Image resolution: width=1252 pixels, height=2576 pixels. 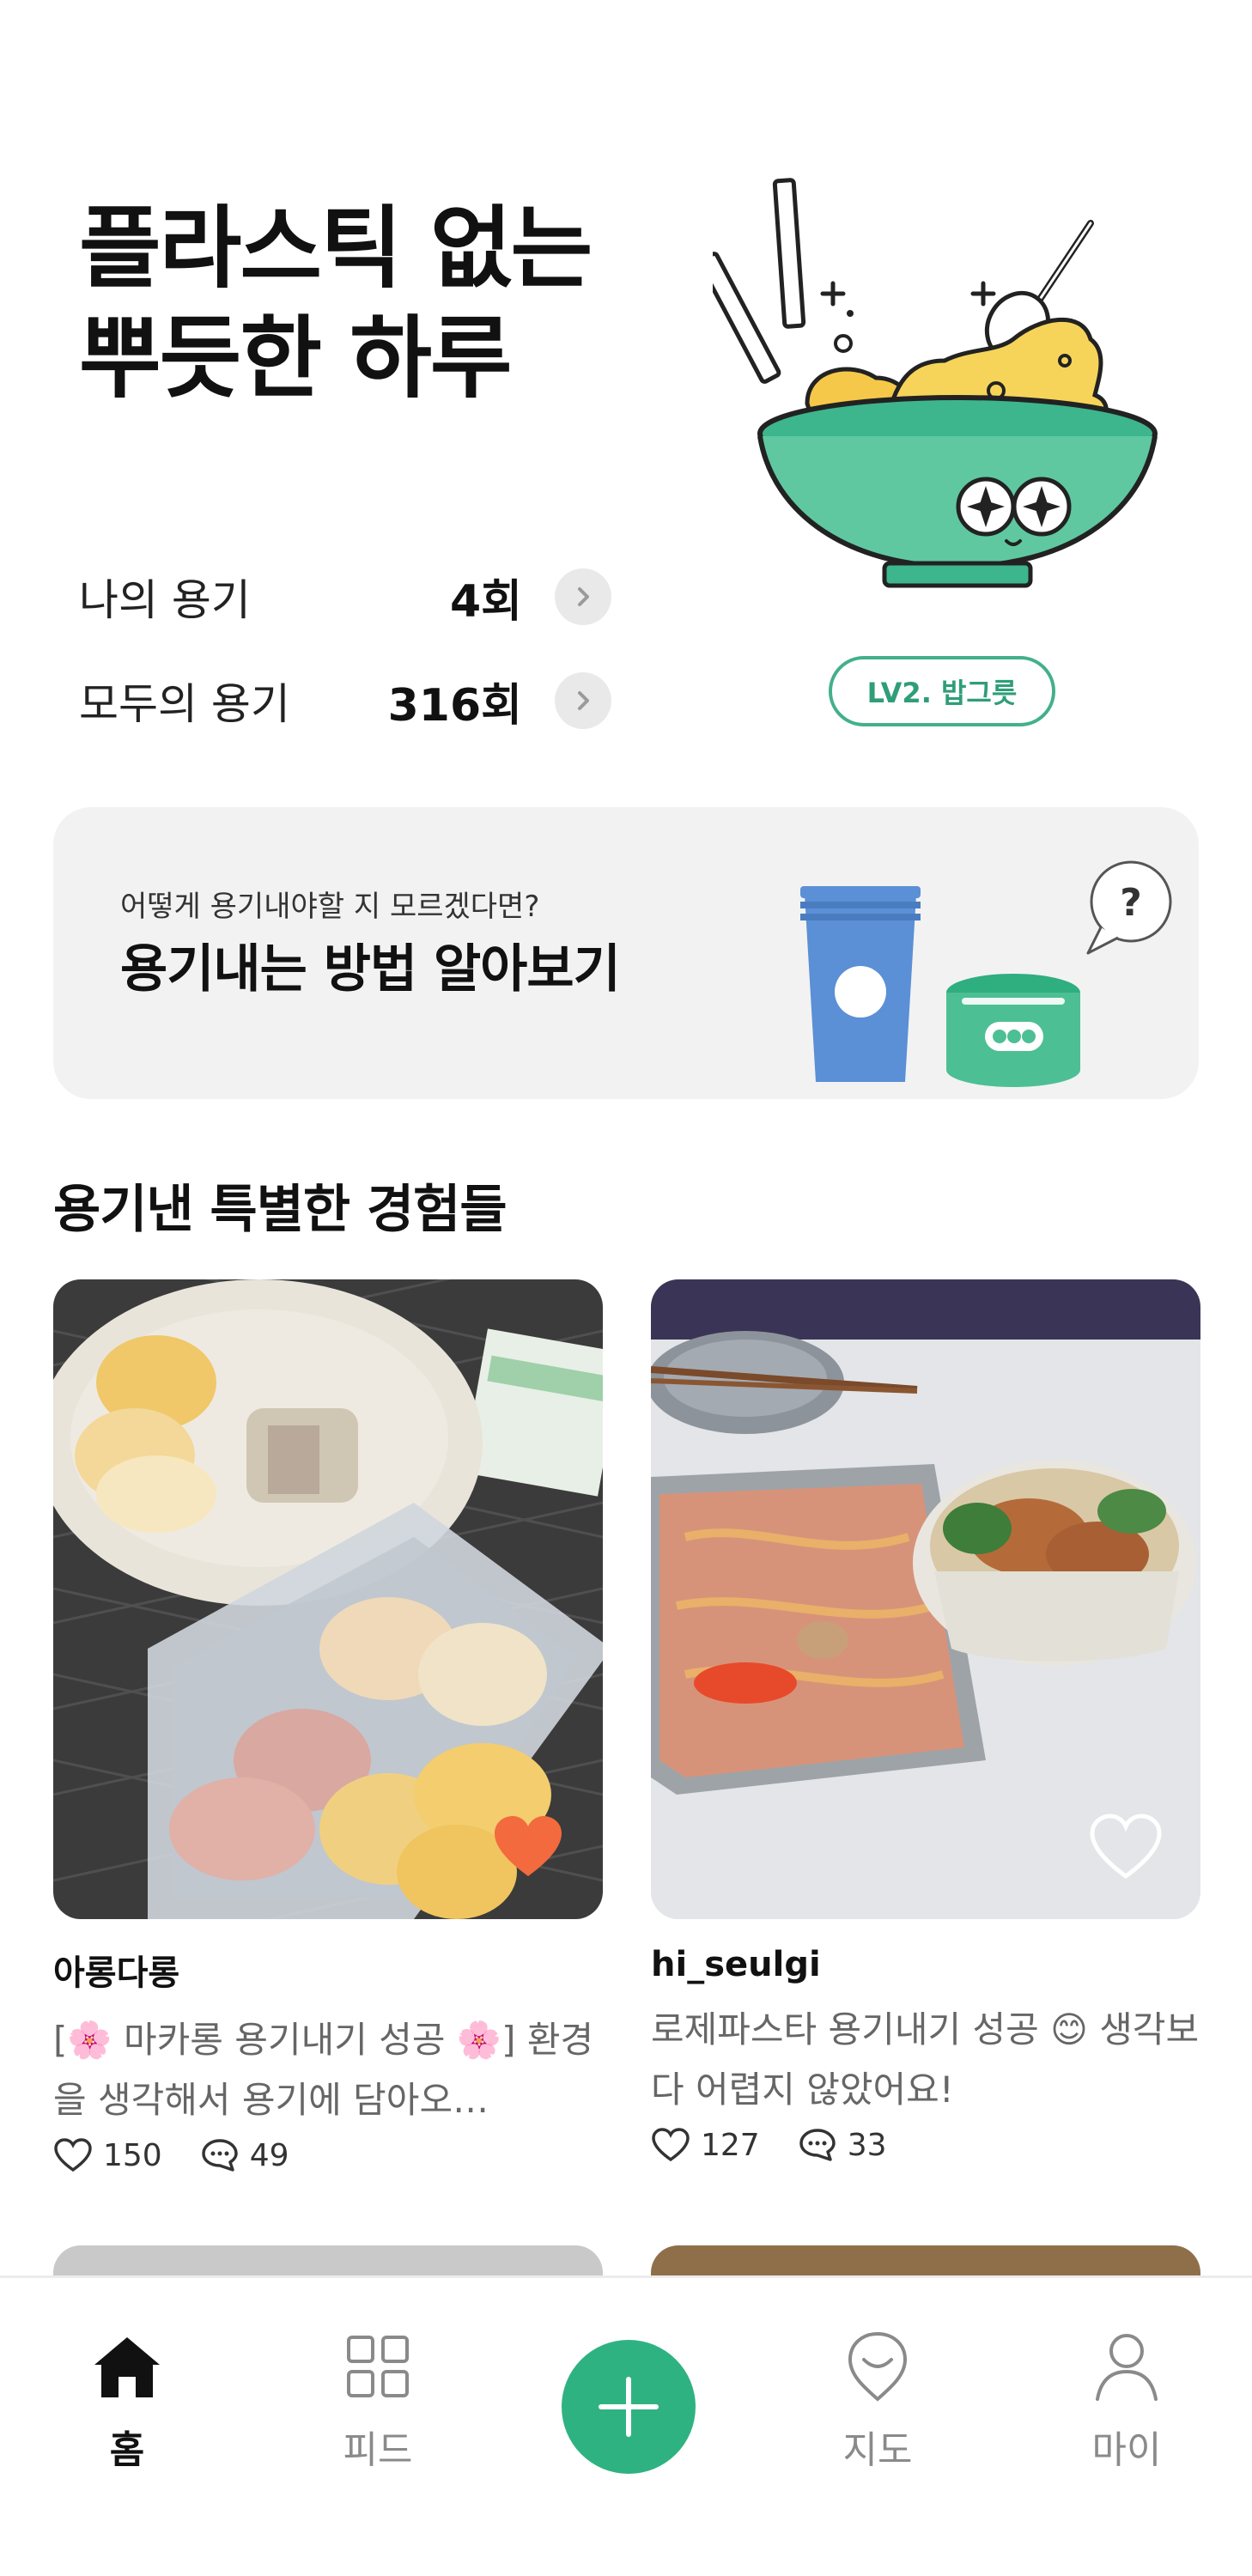 I want to click on level-badge: LV2. 밥그릇, so click(x=942, y=691).